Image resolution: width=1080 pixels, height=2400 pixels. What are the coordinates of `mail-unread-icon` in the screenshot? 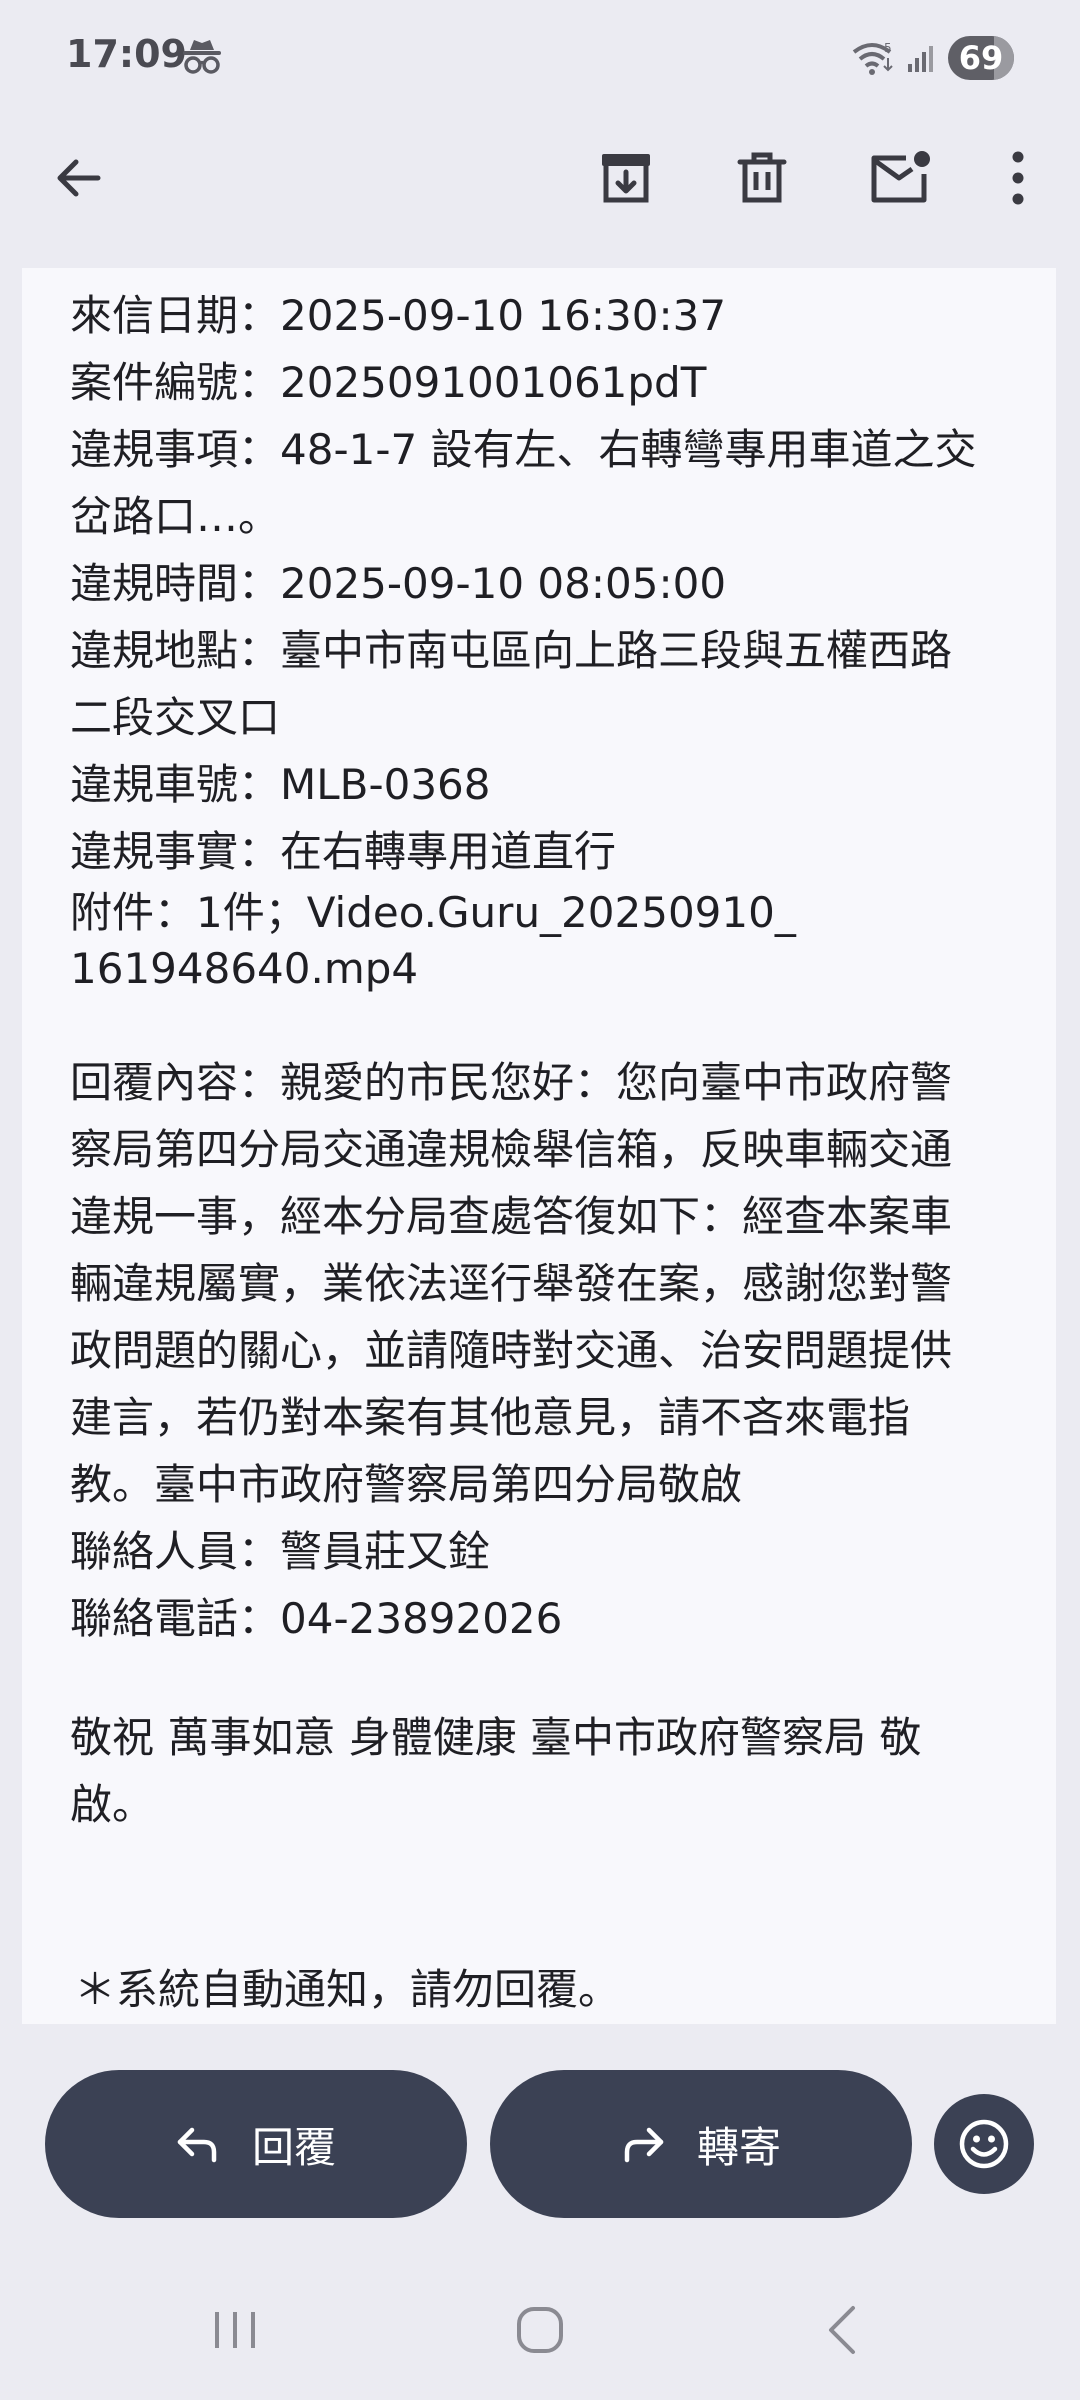 It's located at (900, 177).